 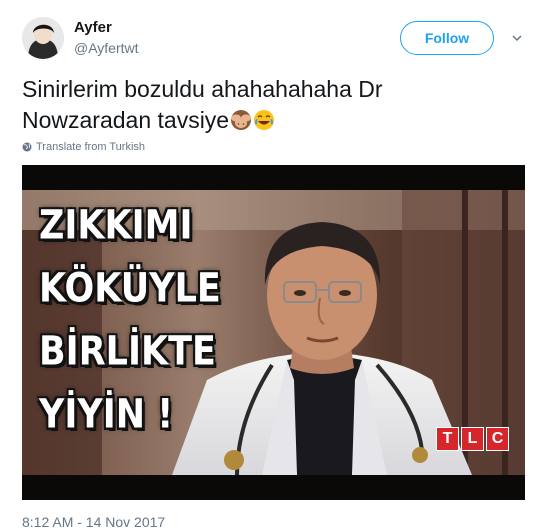 I want to click on tweet-text-line-2: Nowzaradan tavsiye, so click(x=126, y=120).